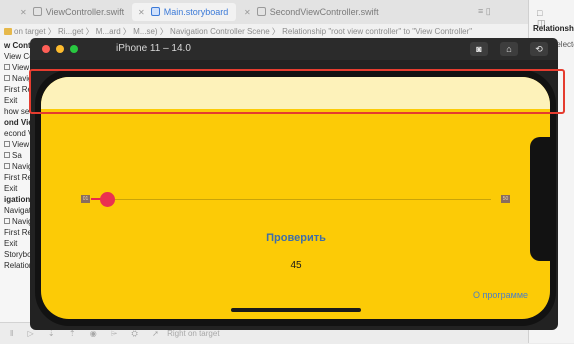 The width and height of the screenshot is (574, 344). What do you see at coordinates (193, 333) in the screenshot?
I see `target-status: Right on target` at bounding box center [193, 333].